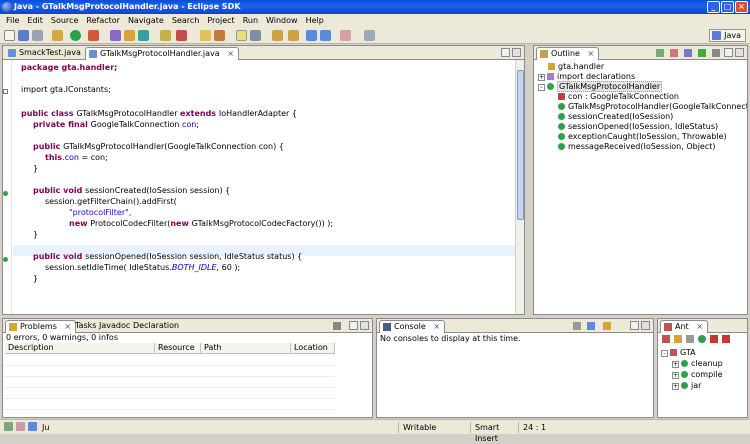 The image size is (750, 444). Describe the element at coordinates (520, 145) in the screenshot. I see `editor-scroll-thumb` at that location.